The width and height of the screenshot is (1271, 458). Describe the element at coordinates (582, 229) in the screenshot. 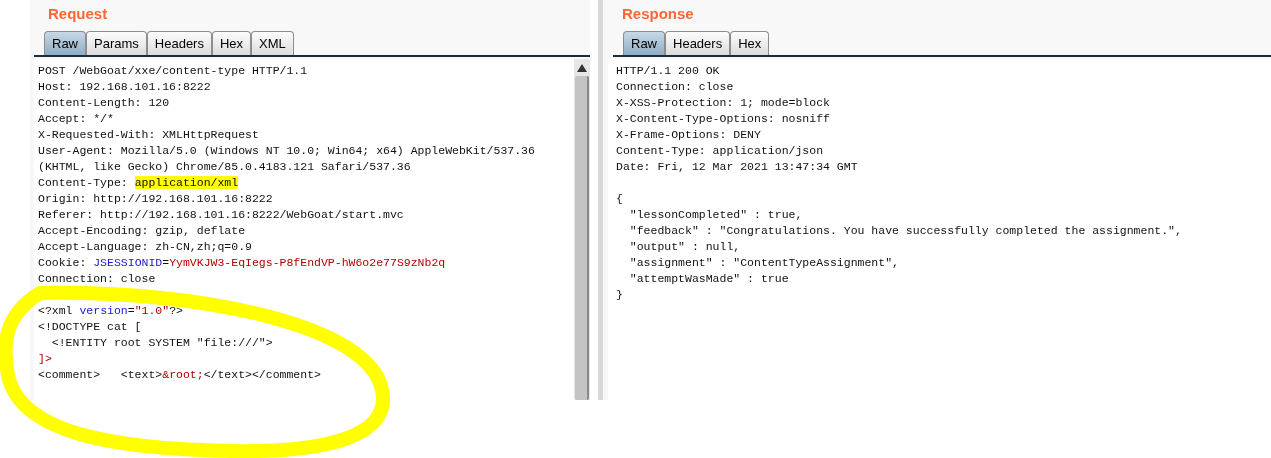

I see `scrollbar` at that location.